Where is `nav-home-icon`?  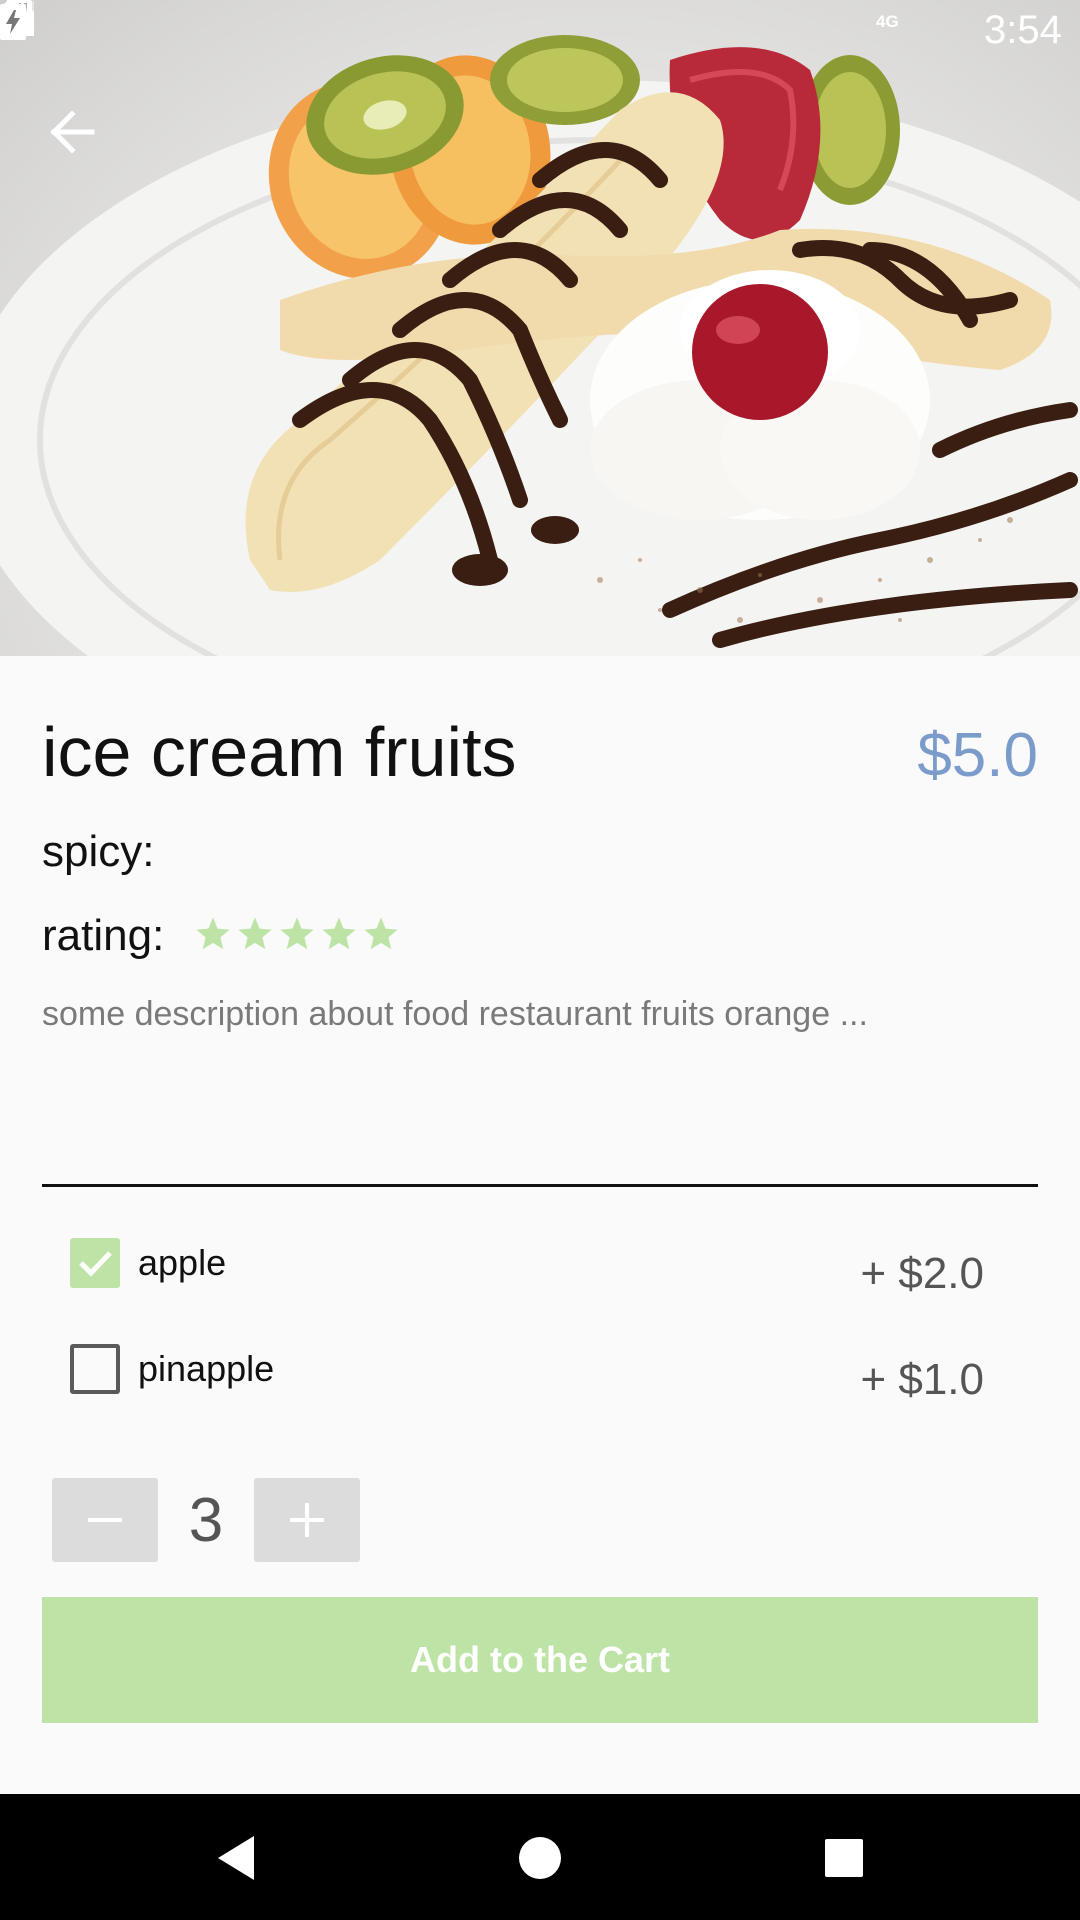 nav-home-icon is located at coordinates (540, 1858).